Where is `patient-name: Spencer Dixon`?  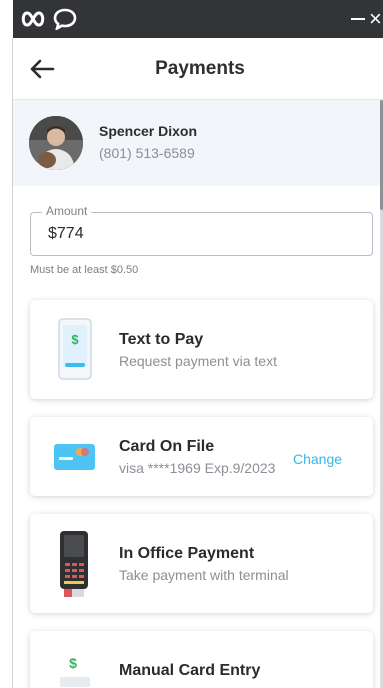
patient-name: Spencer Dixon is located at coordinates (148, 131).